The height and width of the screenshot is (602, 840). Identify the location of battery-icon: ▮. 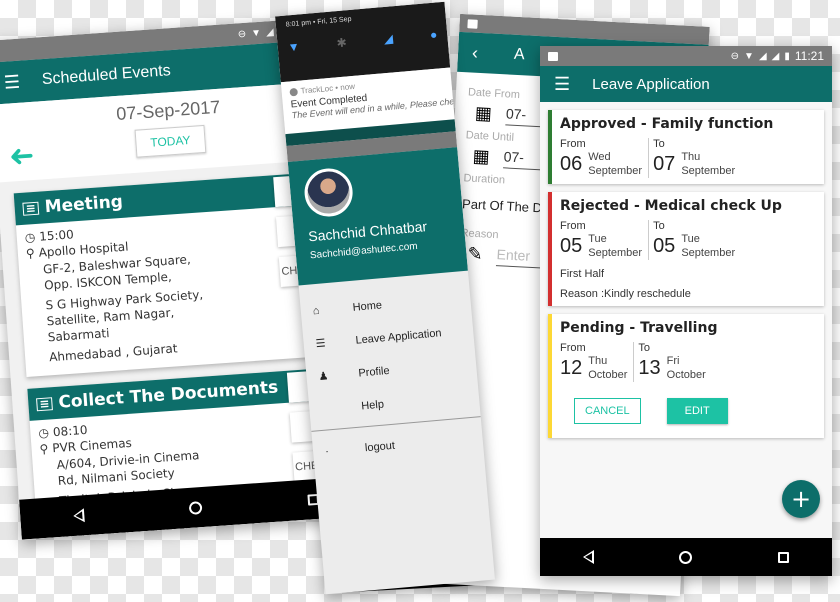
(787, 56).